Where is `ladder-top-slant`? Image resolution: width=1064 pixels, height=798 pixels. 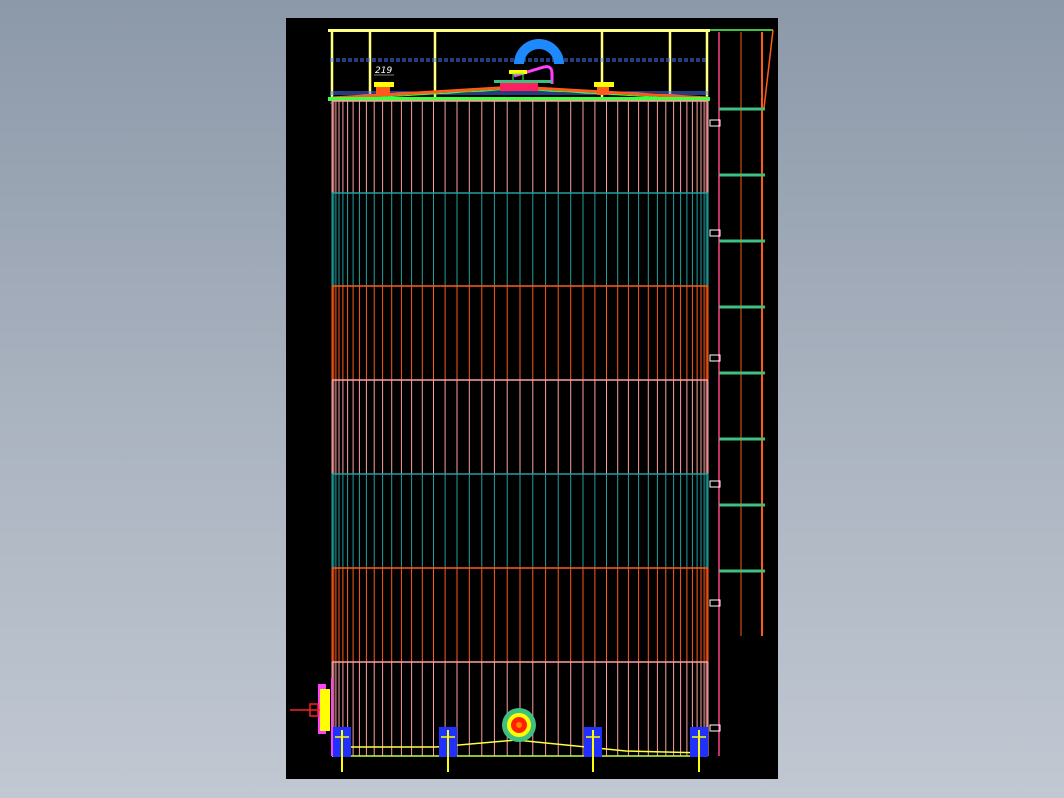 ladder-top-slant is located at coordinates (768, 69).